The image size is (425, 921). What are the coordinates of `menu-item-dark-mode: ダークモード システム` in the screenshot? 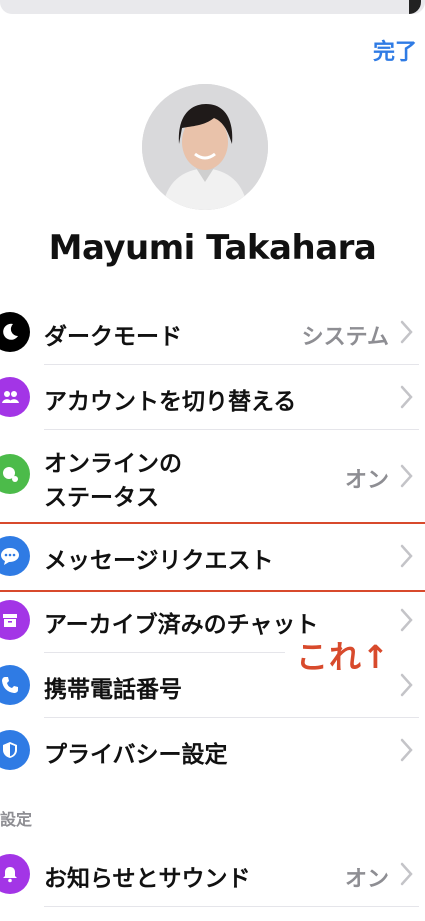 It's located at (212, 332).